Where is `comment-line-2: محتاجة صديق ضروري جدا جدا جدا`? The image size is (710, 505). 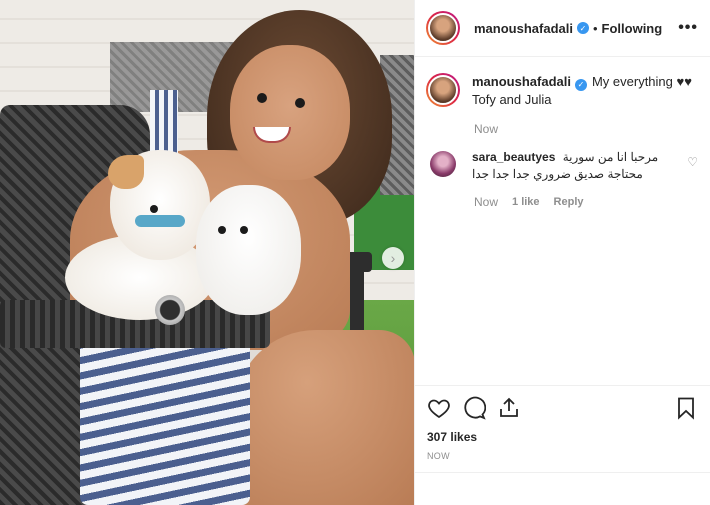 comment-line-2: محتاجة صديق ضروري جدا جدا جدا is located at coordinates (557, 173).